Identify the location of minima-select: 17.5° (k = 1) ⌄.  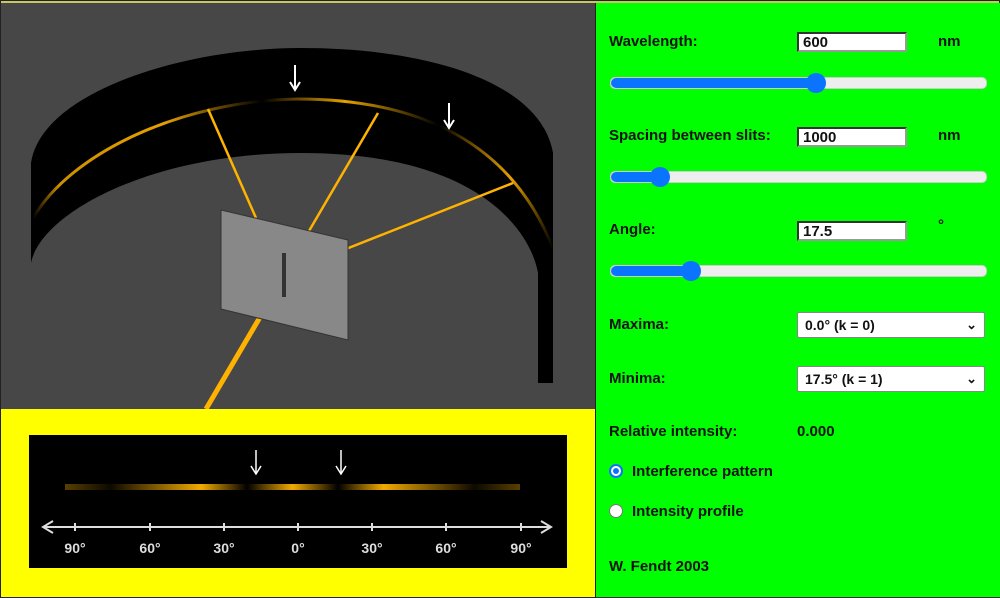
(891, 379).